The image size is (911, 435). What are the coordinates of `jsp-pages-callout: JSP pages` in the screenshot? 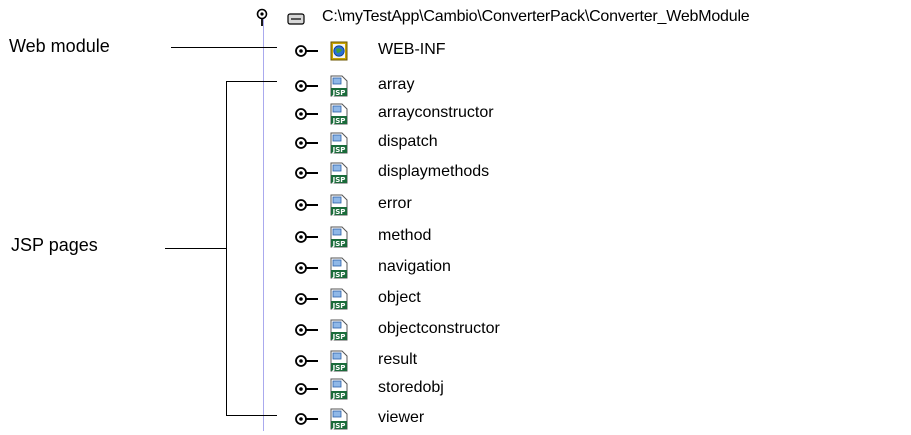 It's located at (54, 245).